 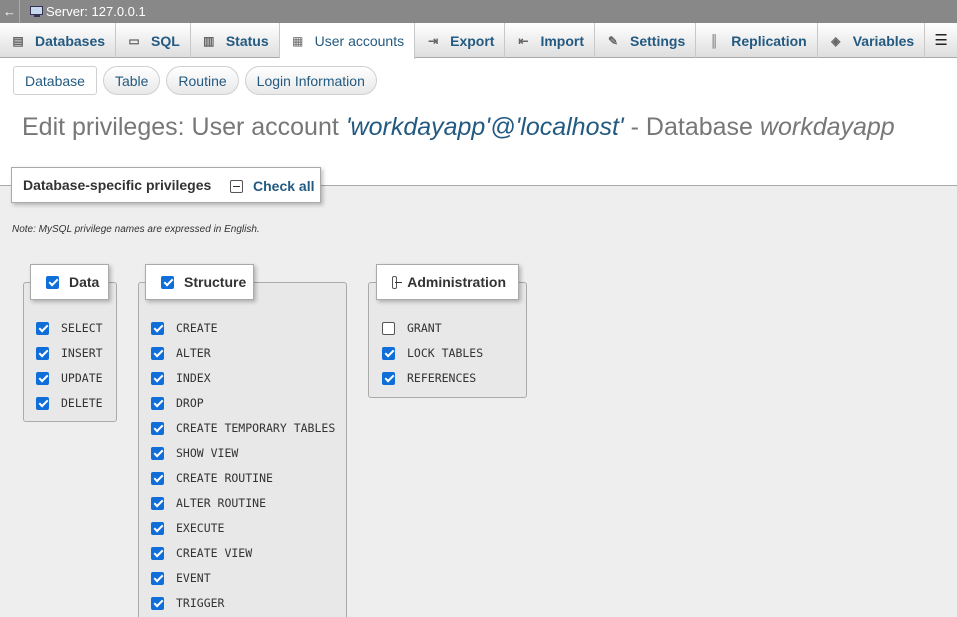 What do you see at coordinates (297, 41) in the screenshot?
I see `user-accounts-icon: ▦` at bounding box center [297, 41].